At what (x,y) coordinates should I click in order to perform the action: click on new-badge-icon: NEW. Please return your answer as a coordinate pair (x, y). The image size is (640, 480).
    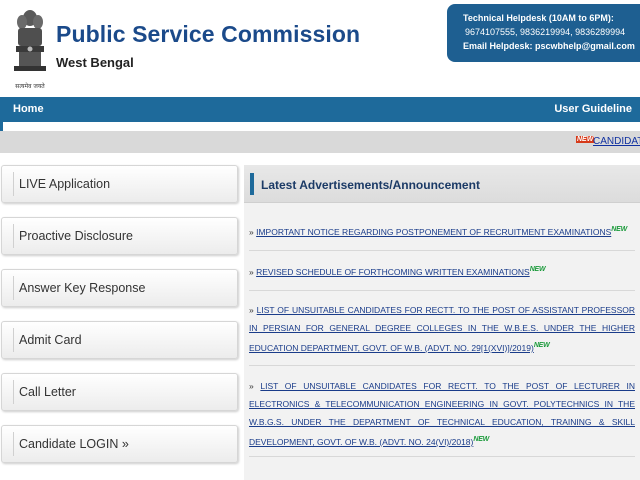
    Looking at the image, I should click on (585, 139).